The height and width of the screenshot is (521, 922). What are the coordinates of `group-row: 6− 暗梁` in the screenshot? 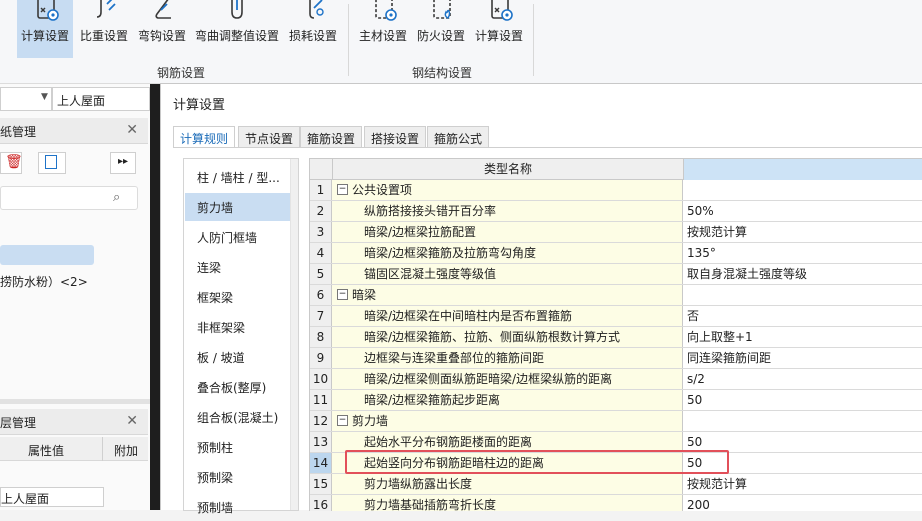 It's located at (616, 295).